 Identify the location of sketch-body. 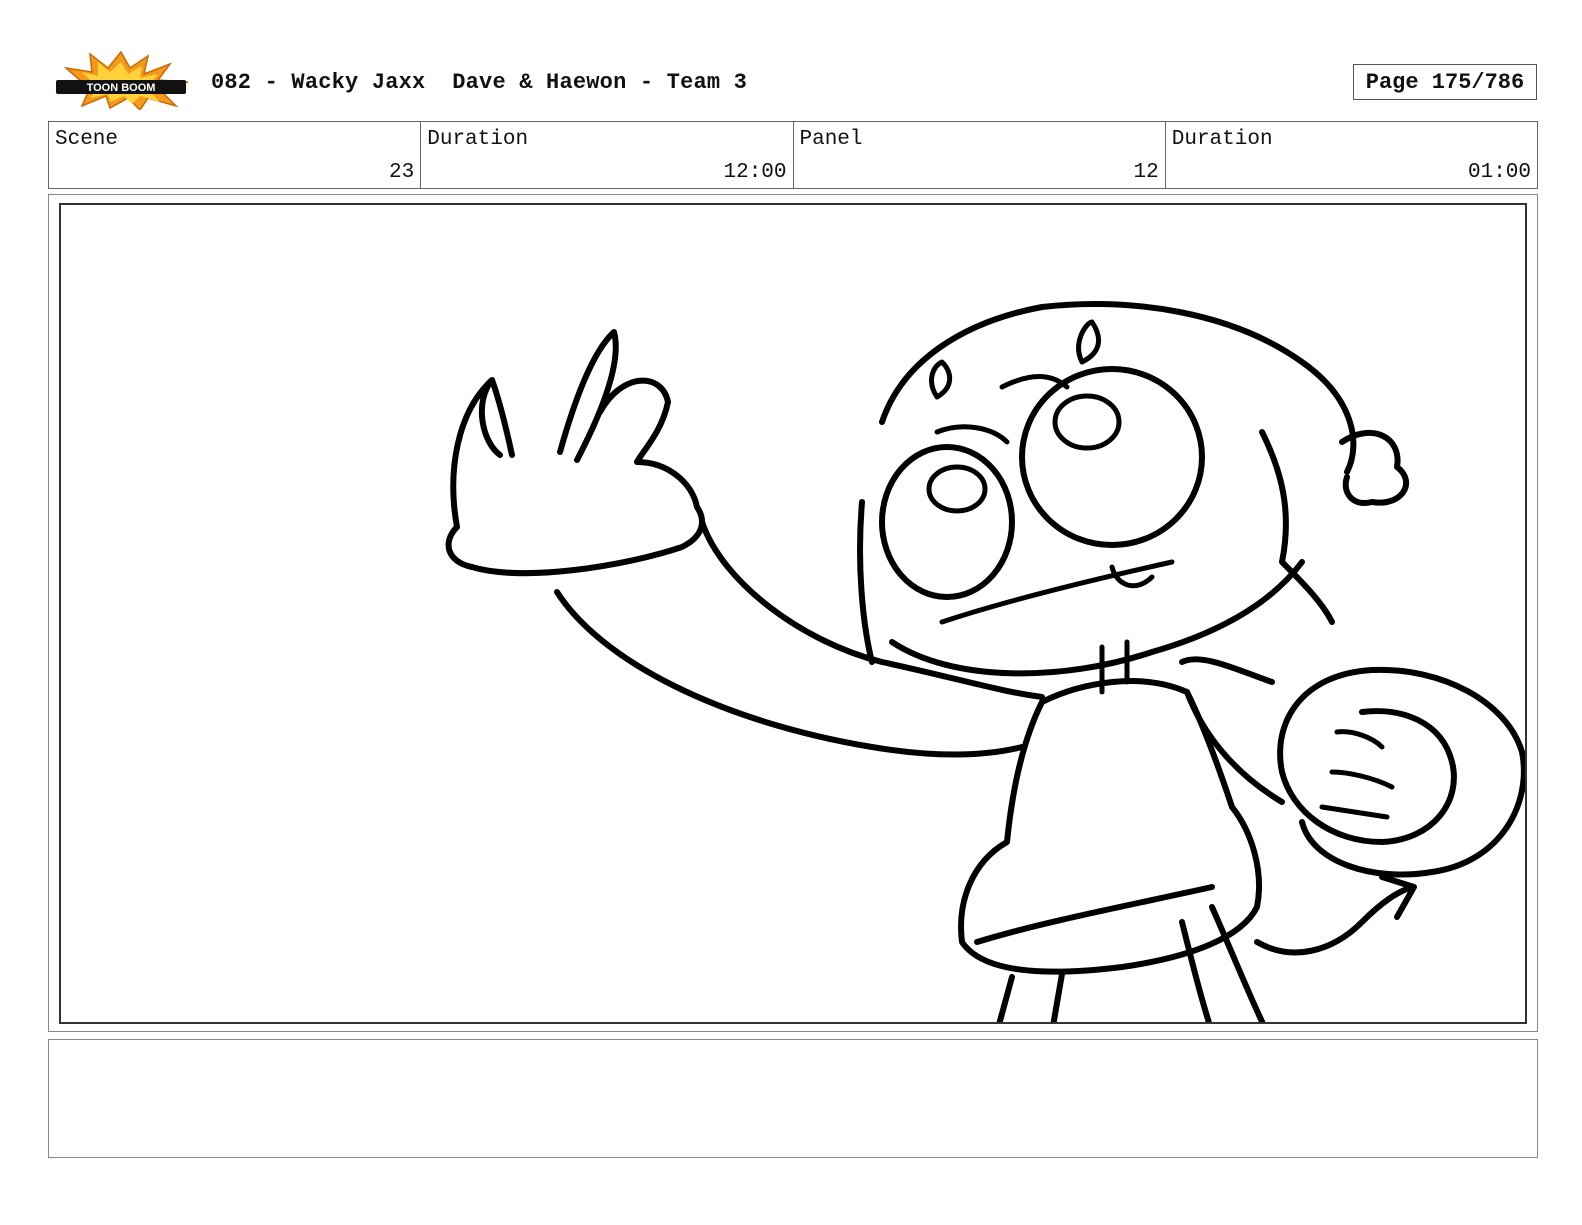
(1110, 826).